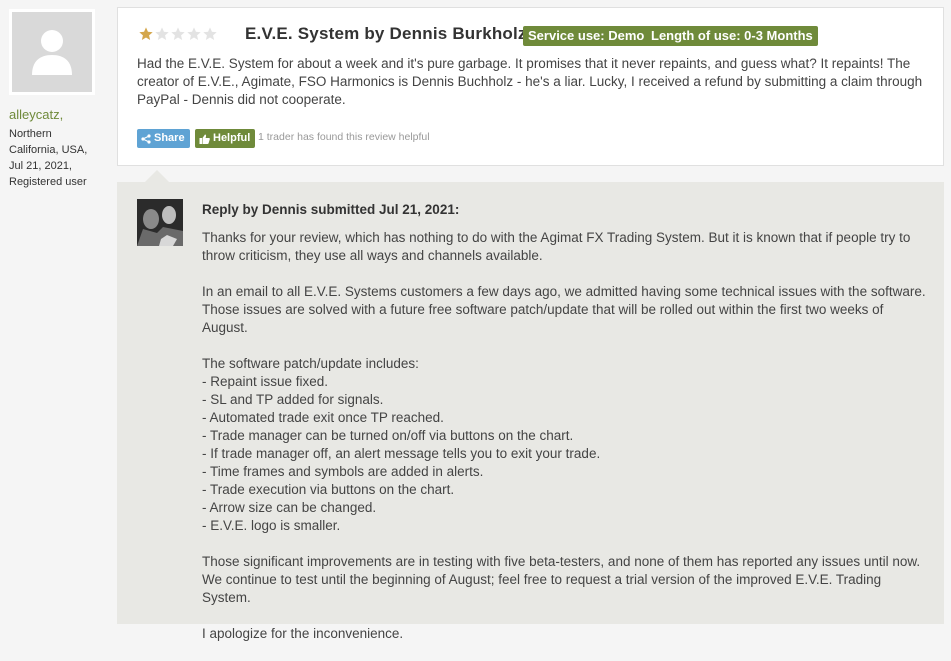 The image size is (951, 661). What do you see at coordinates (169, 138) in the screenshot?
I see `share-label: Share` at bounding box center [169, 138].